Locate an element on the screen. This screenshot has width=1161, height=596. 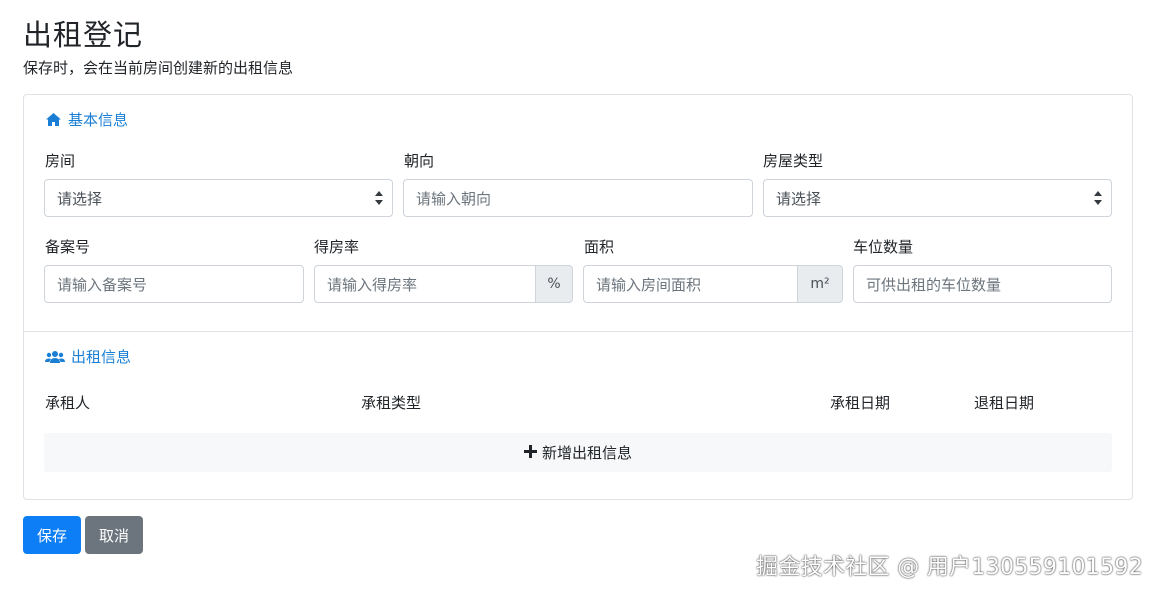
users-icon is located at coordinates (55, 357).